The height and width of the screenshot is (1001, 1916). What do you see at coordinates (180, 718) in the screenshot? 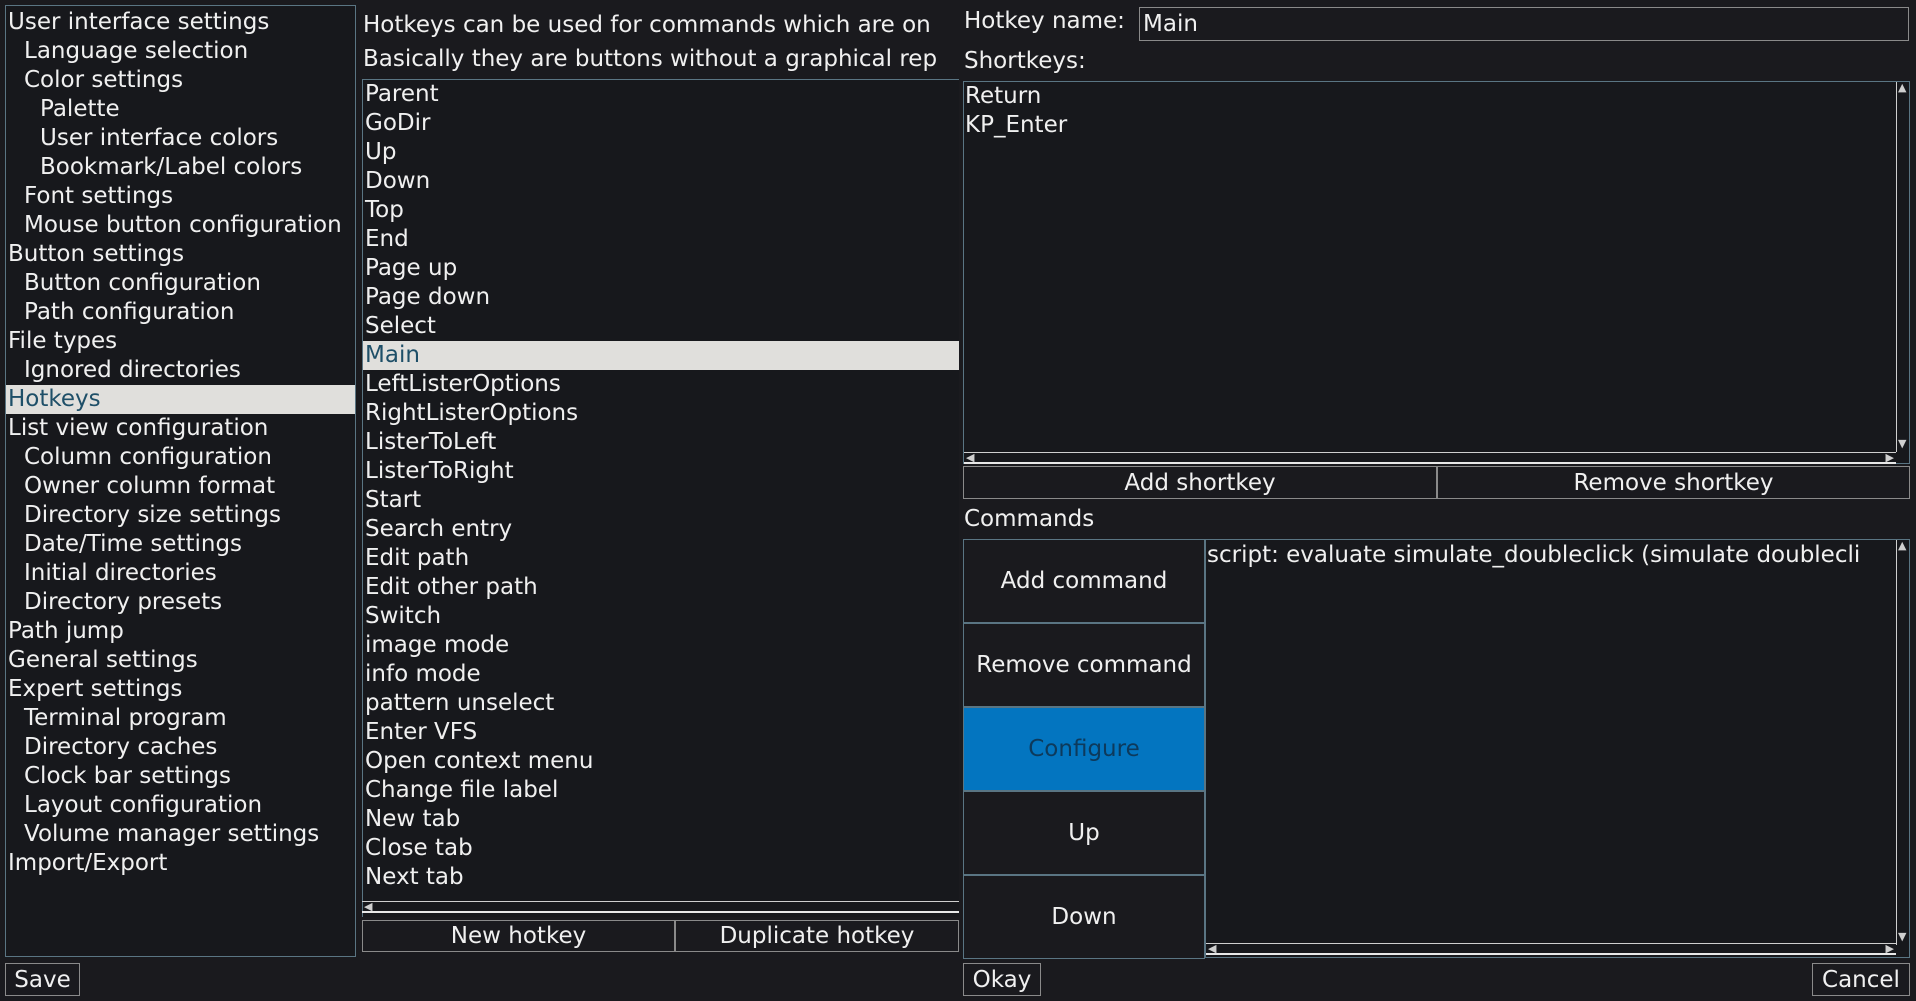
I see `sidebar-item: Terminal program` at bounding box center [180, 718].